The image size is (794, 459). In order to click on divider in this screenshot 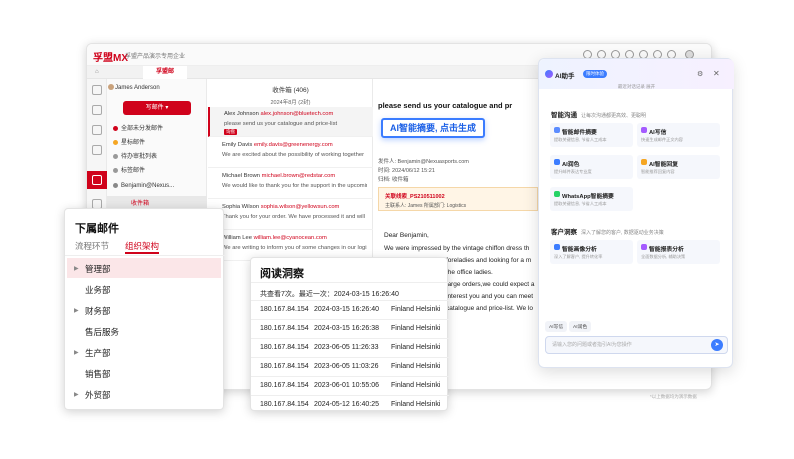, I will do `click(350, 282)`.